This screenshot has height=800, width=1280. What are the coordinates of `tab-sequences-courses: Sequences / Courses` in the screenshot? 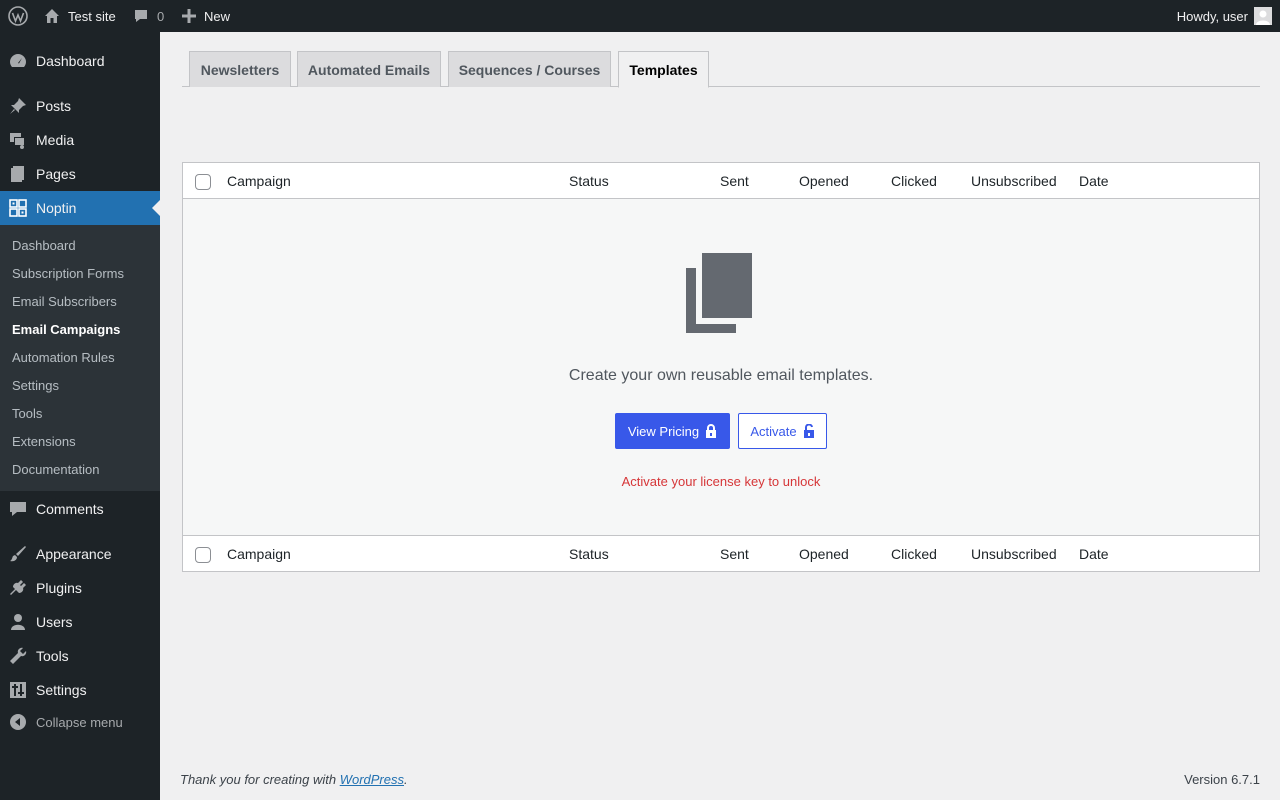 It's located at (529, 69).